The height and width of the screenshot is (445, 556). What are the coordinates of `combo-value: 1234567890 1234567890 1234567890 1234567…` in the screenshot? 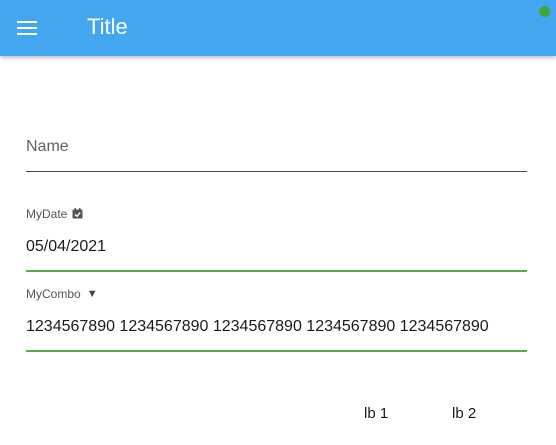 It's located at (257, 327).